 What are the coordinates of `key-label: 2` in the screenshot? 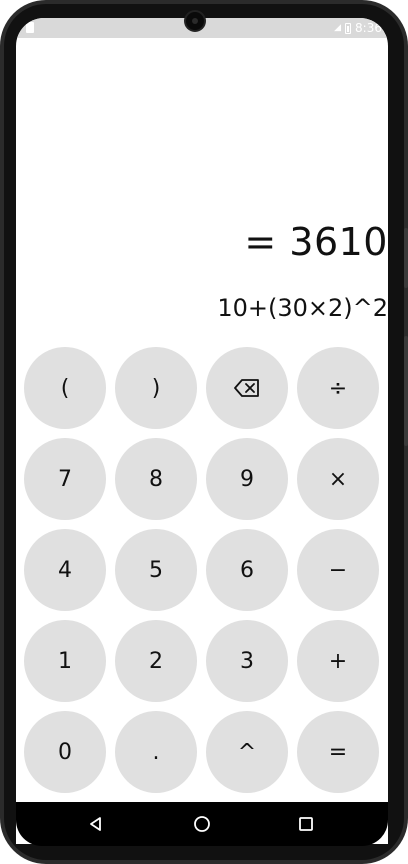 It's located at (156, 661).